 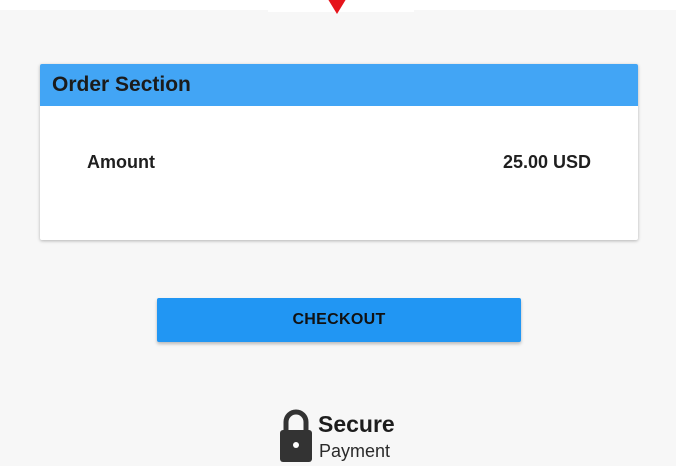 I want to click on secure-payment-badge: Secure Payment, so click(x=343, y=437).